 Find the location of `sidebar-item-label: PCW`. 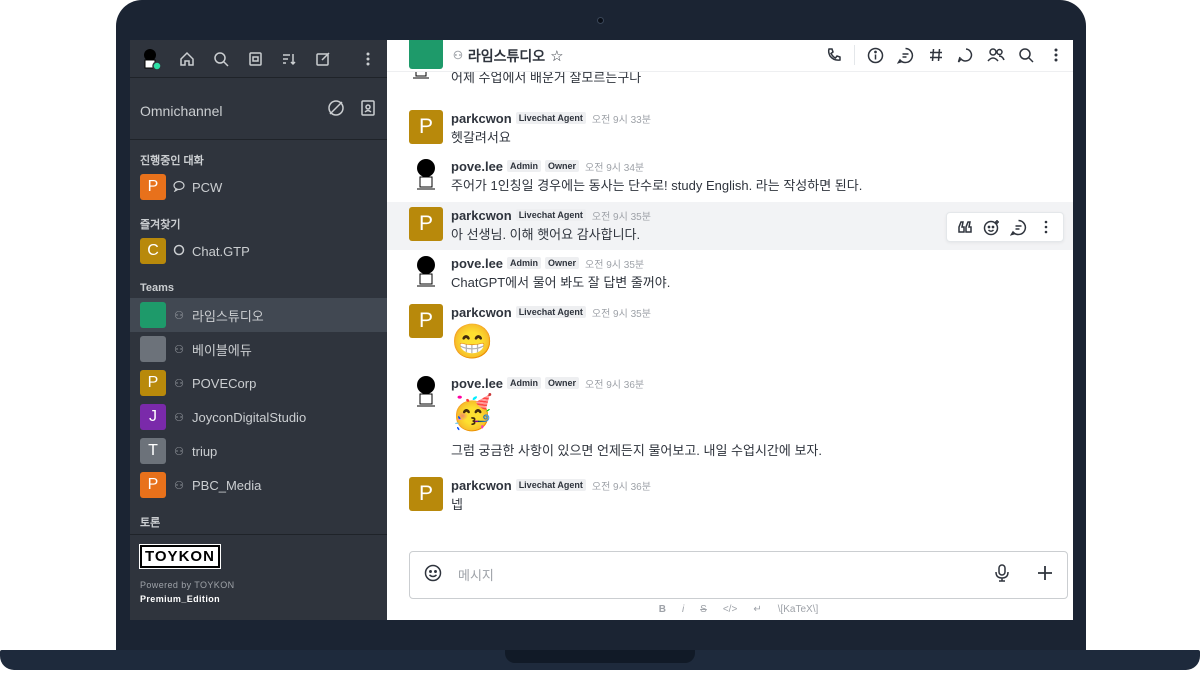

sidebar-item-label: PCW is located at coordinates (207, 187).